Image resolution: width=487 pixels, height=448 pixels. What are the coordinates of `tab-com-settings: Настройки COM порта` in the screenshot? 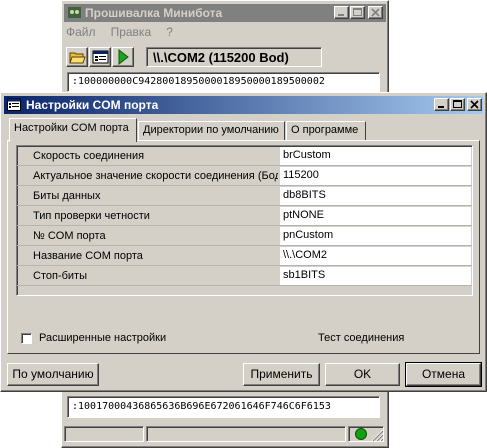 It's located at (73, 130).